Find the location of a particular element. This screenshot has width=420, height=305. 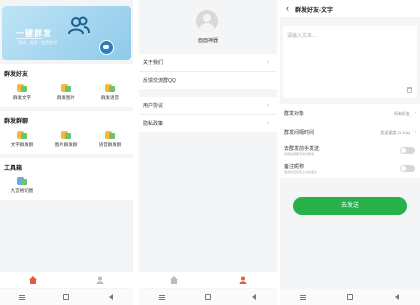

trash-icon is located at coordinates (409, 90).